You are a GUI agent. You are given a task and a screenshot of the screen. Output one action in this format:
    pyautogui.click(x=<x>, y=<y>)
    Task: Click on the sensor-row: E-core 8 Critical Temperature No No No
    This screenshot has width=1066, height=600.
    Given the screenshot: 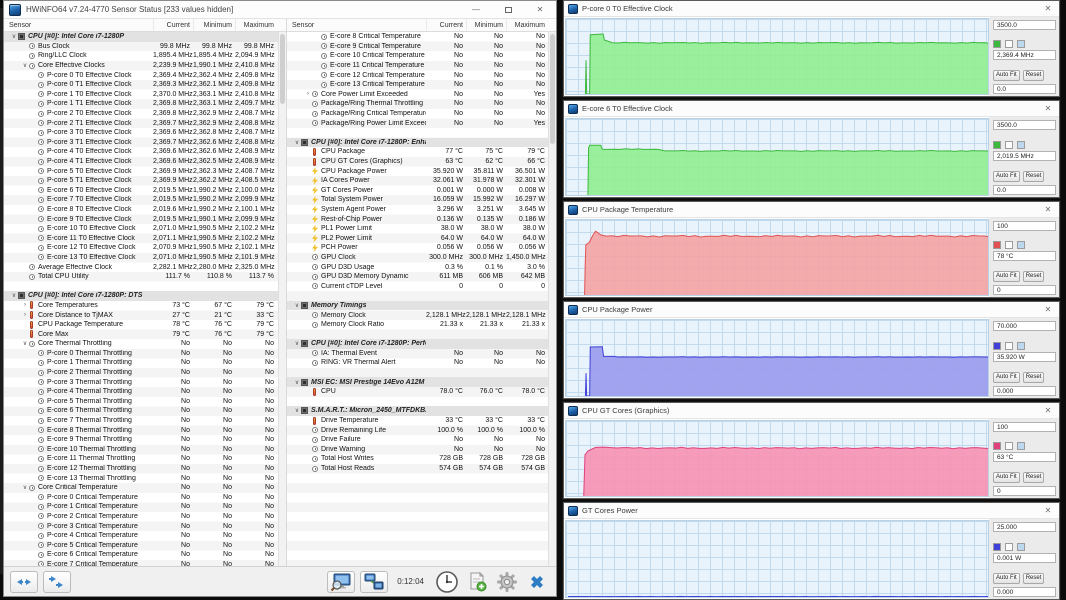 What is the action you would take?
    pyautogui.click(x=421, y=37)
    